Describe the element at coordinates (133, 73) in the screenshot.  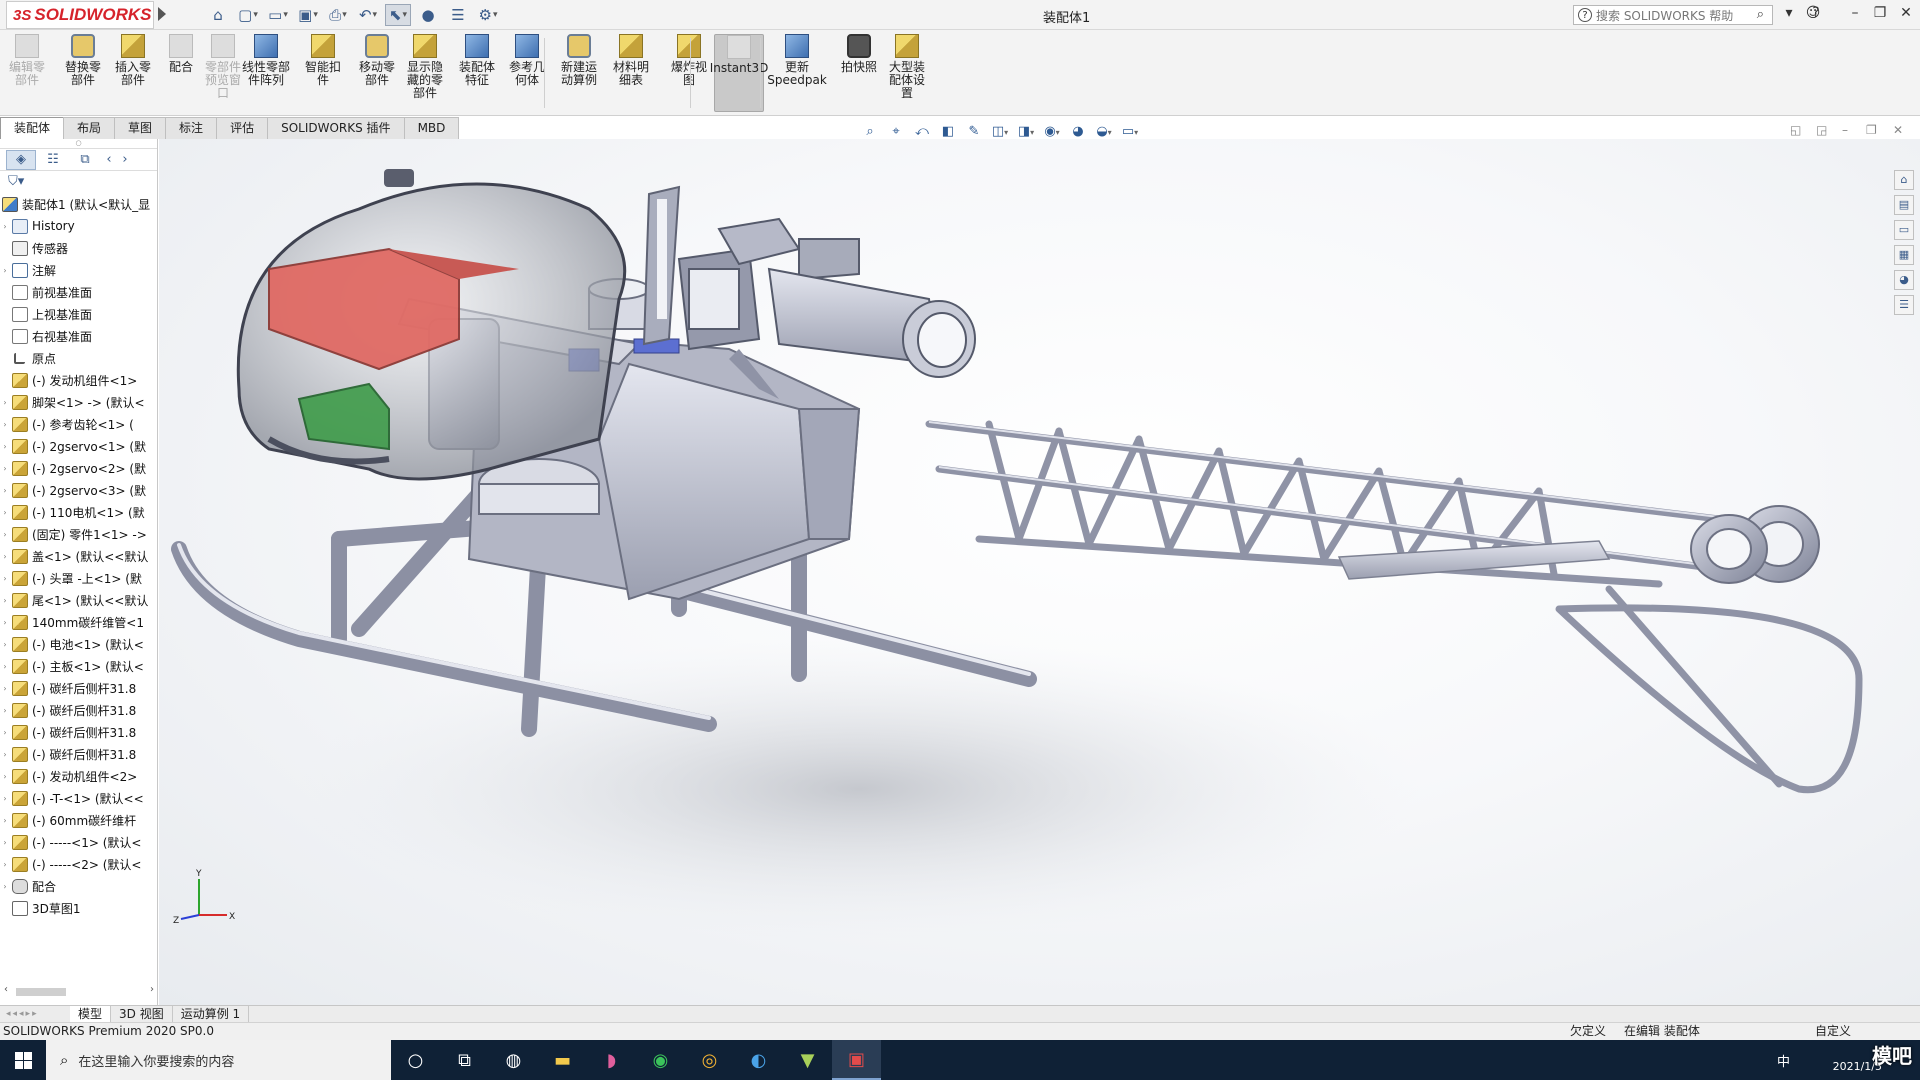
I see `ribbon-button-2: 插入零 部件` at that location.